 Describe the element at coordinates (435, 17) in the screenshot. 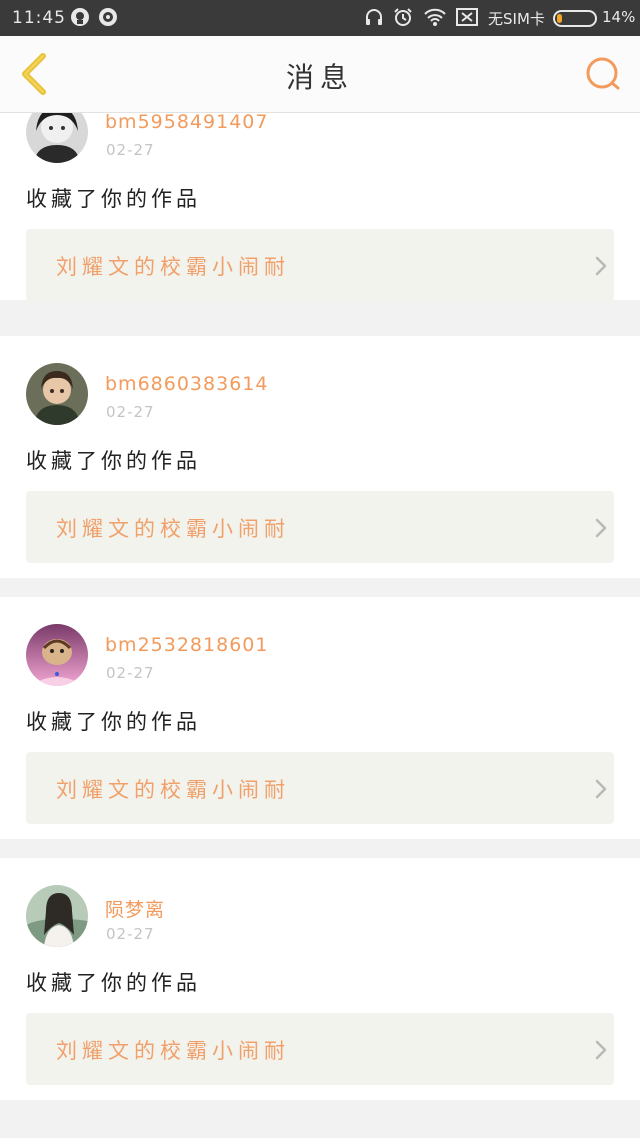

I see `wifi-icon` at that location.